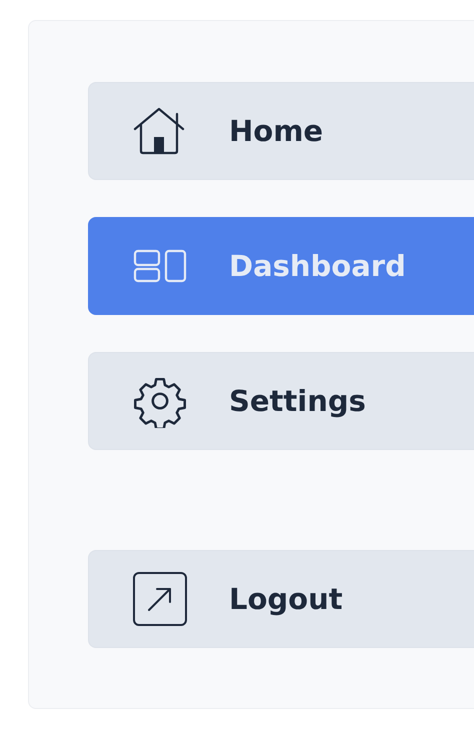 Image resolution: width=474 pixels, height=740 pixels. Describe the element at coordinates (281, 131) in the screenshot. I see `nav-item: Home` at that location.